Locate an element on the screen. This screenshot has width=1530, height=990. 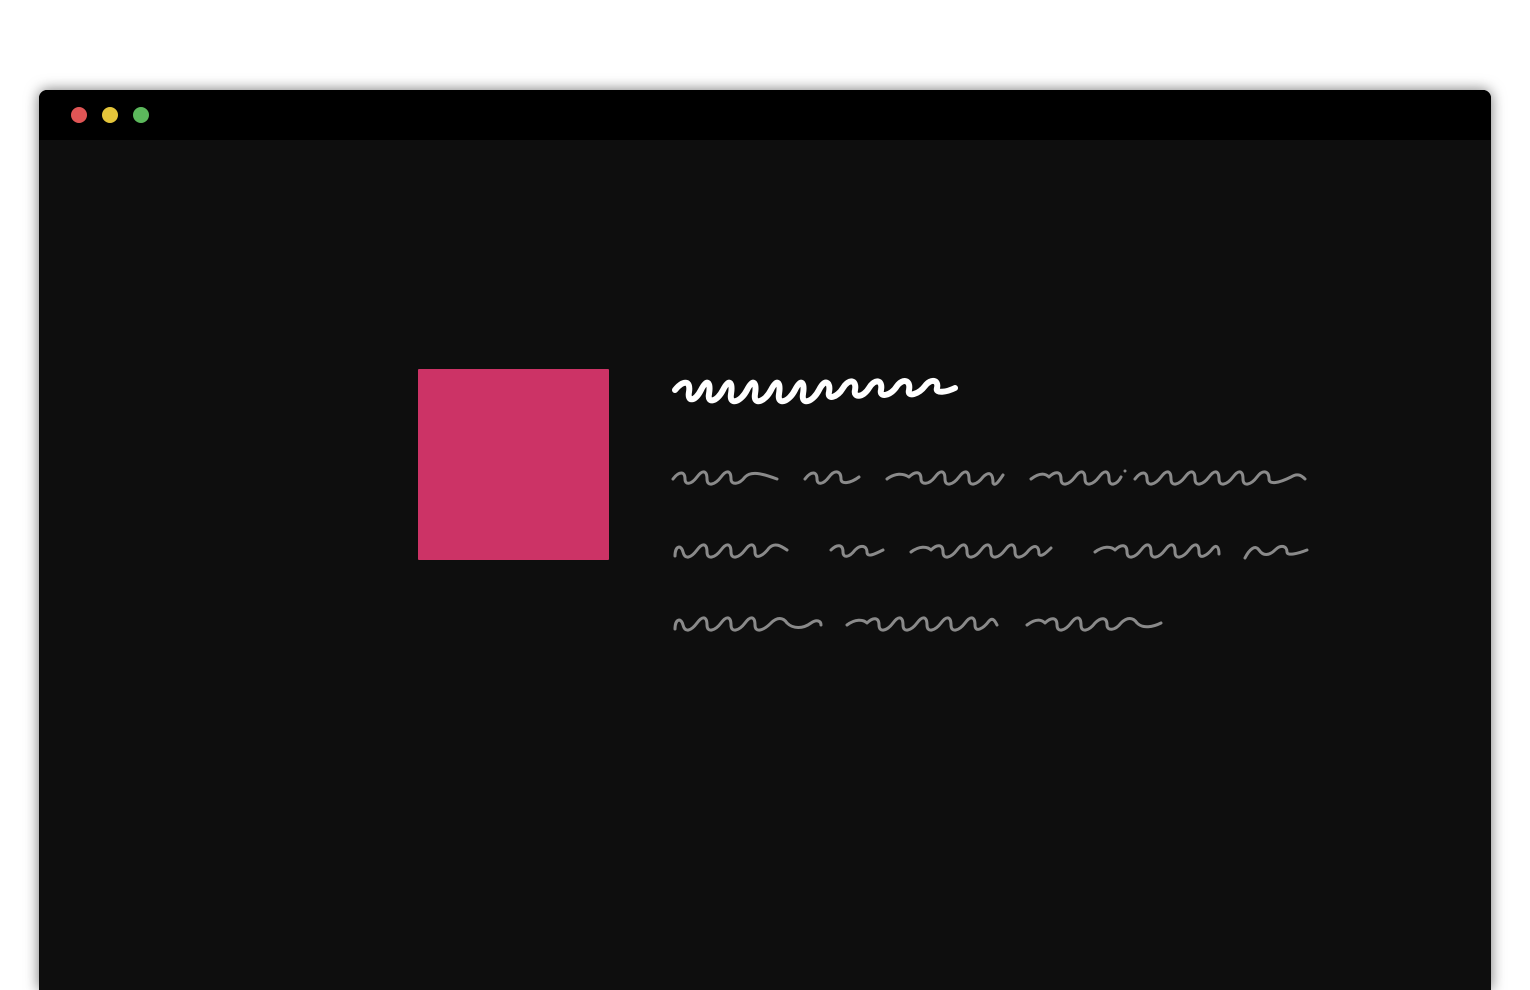
title-bar is located at coordinates (765, 115).